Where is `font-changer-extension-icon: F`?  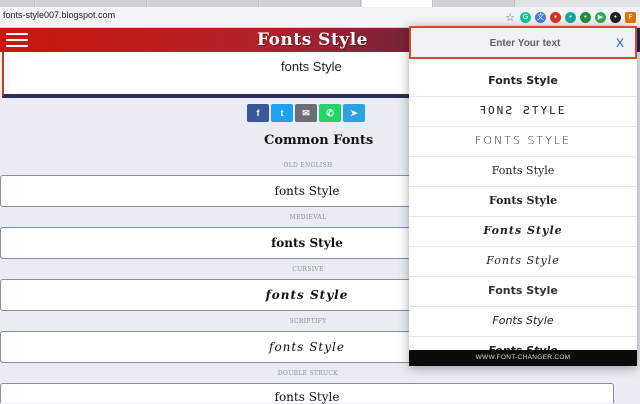
font-changer-extension-icon: F is located at coordinates (630, 17).